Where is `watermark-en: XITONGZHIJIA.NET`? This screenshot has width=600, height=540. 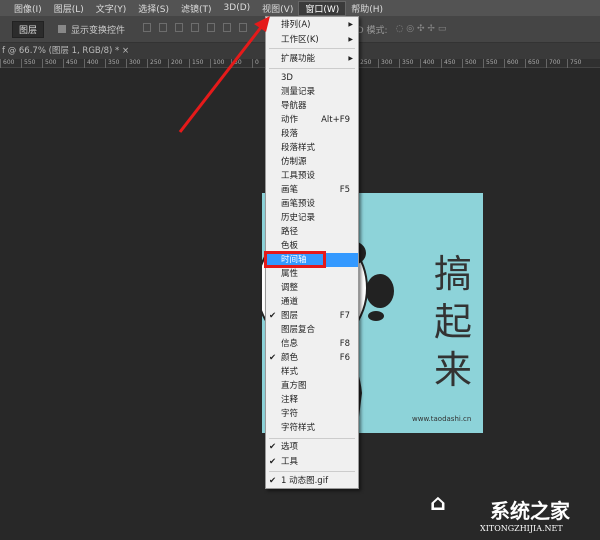
watermark-en: XITONGZHIJIA.NET is located at coordinates (521, 528).